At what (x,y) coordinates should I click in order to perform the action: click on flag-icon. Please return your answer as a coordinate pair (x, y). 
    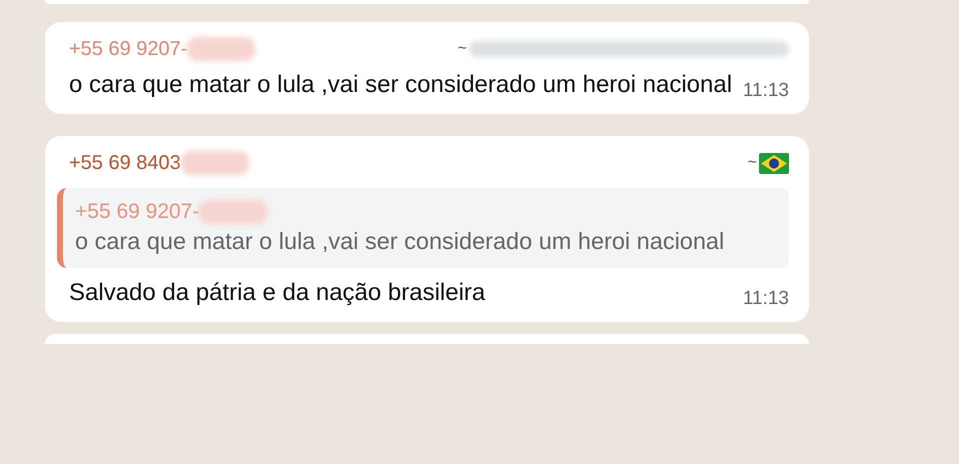
    Looking at the image, I should click on (774, 163).